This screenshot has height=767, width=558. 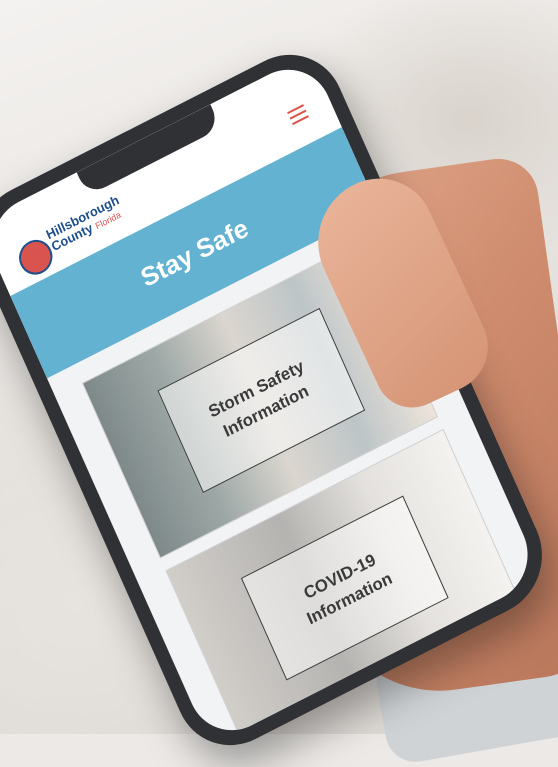 I want to click on page-title: Stay Safe, so click(x=194, y=252).